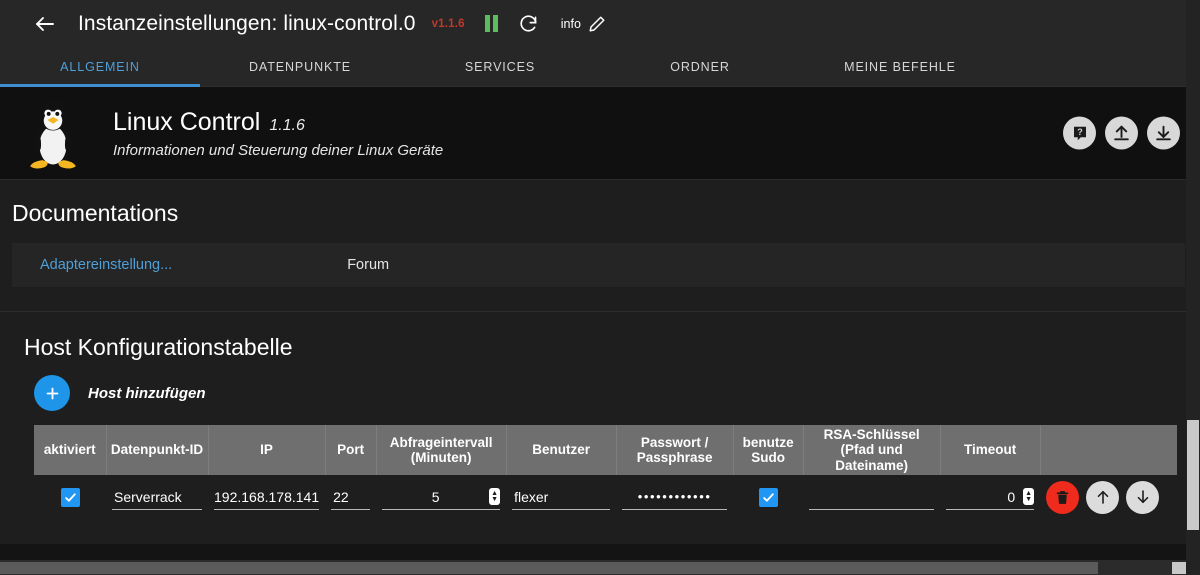 Image resolution: width=1200 pixels, height=575 pixels. I want to click on trash-icon, so click(1062, 497).